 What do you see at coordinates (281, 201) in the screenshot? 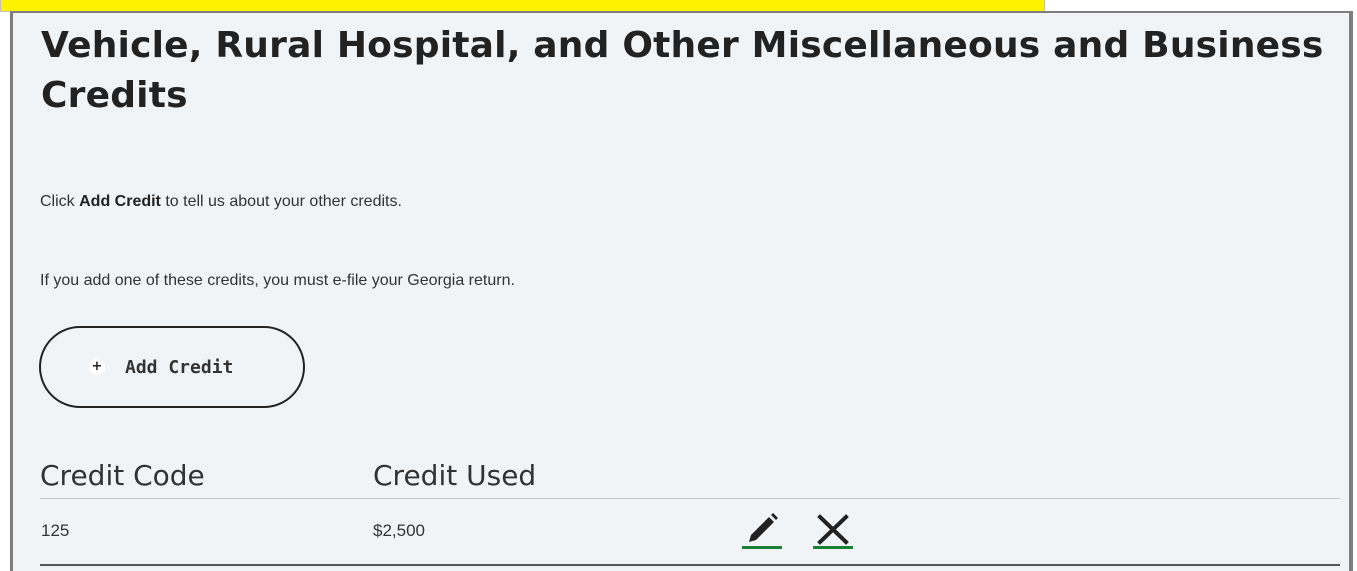
I see `instruction-suffix: to tell us about your other credits.` at bounding box center [281, 201].